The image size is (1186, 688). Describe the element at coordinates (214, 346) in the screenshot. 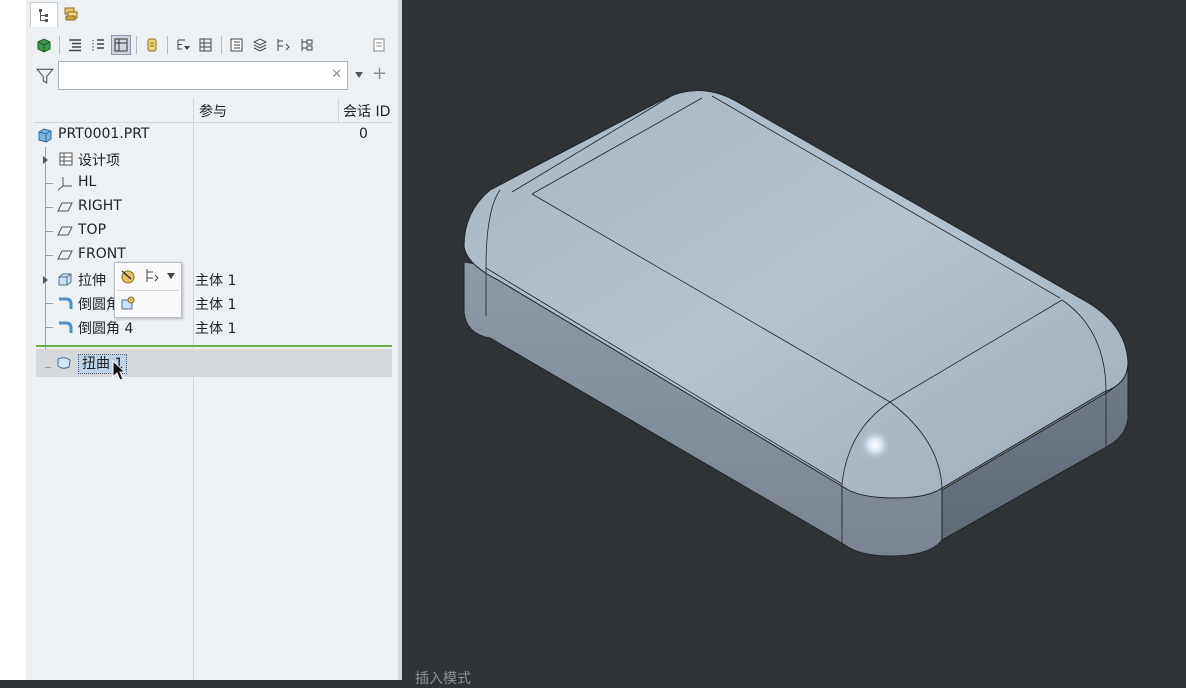

I see `insert-here-marker` at that location.